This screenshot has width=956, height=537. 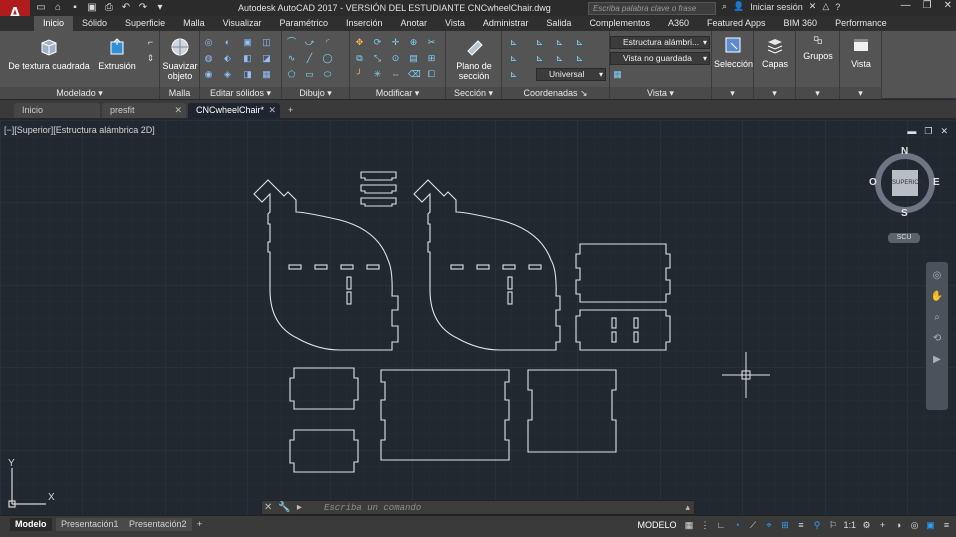 What do you see at coordinates (303, 23) in the screenshot?
I see `ribbon-tab-param-trico: Paramétrico` at bounding box center [303, 23].